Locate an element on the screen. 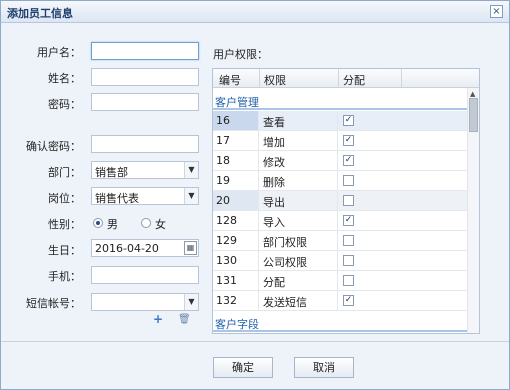 This screenshot has width=510, height=390. gender-female-radio is located at coordinates (146, 223).